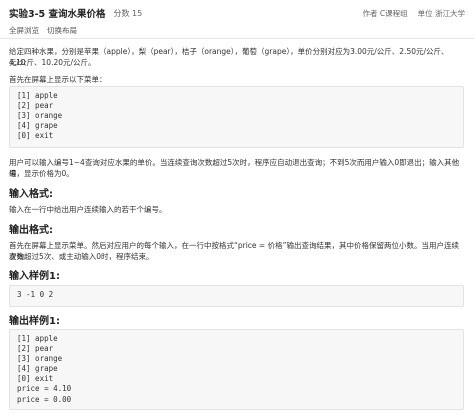 The image size is (474, 415). What do you see at coordinates (237, 13) in the screenshot?
I see `problem-header: 实验3-5 查询水果价格 分数 15 作者 C课程组 单位 浙江大学` at bounding box center [237, 13].